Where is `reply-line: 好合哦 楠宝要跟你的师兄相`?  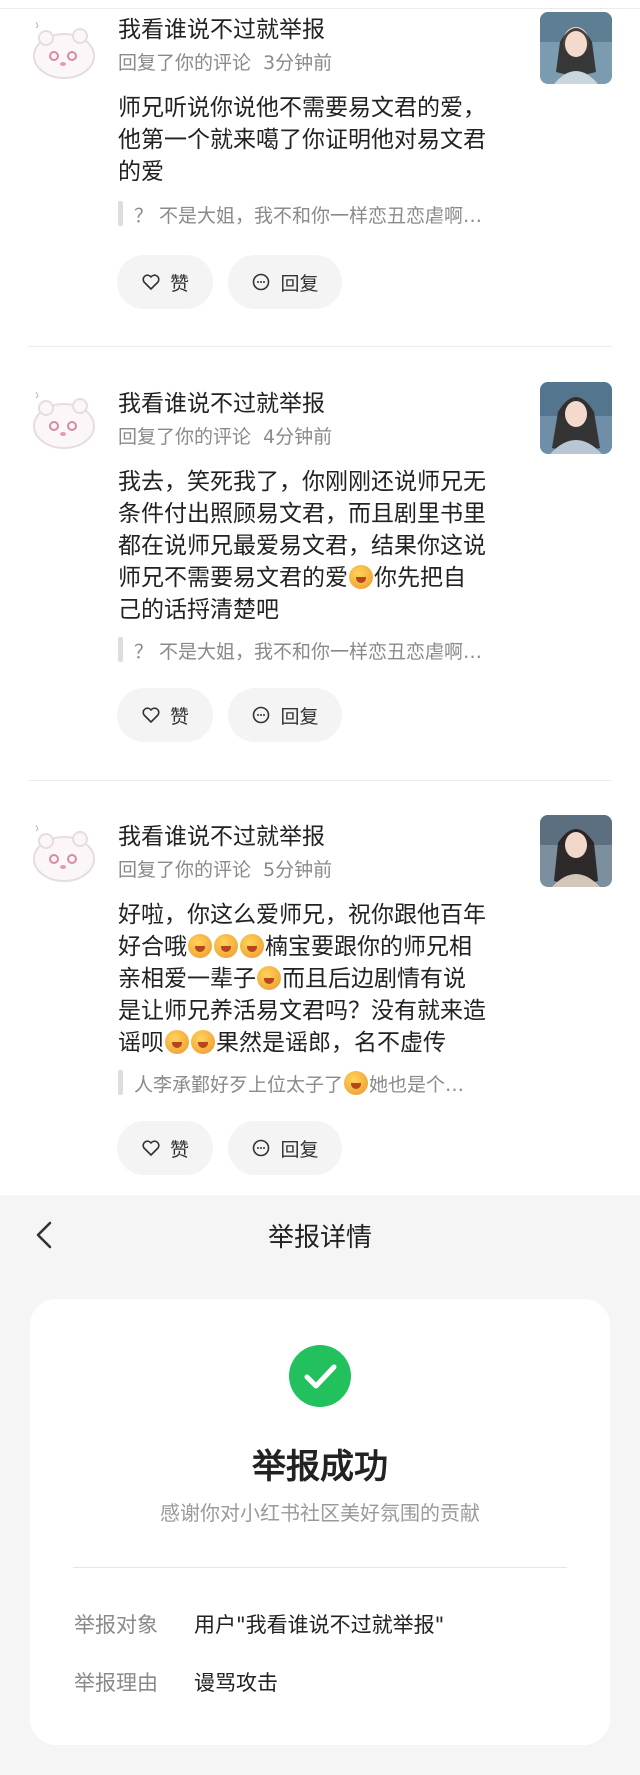
reply-line: 好合哦 楠宝要跟你的师兄相 is located at coordinates (318, 947).